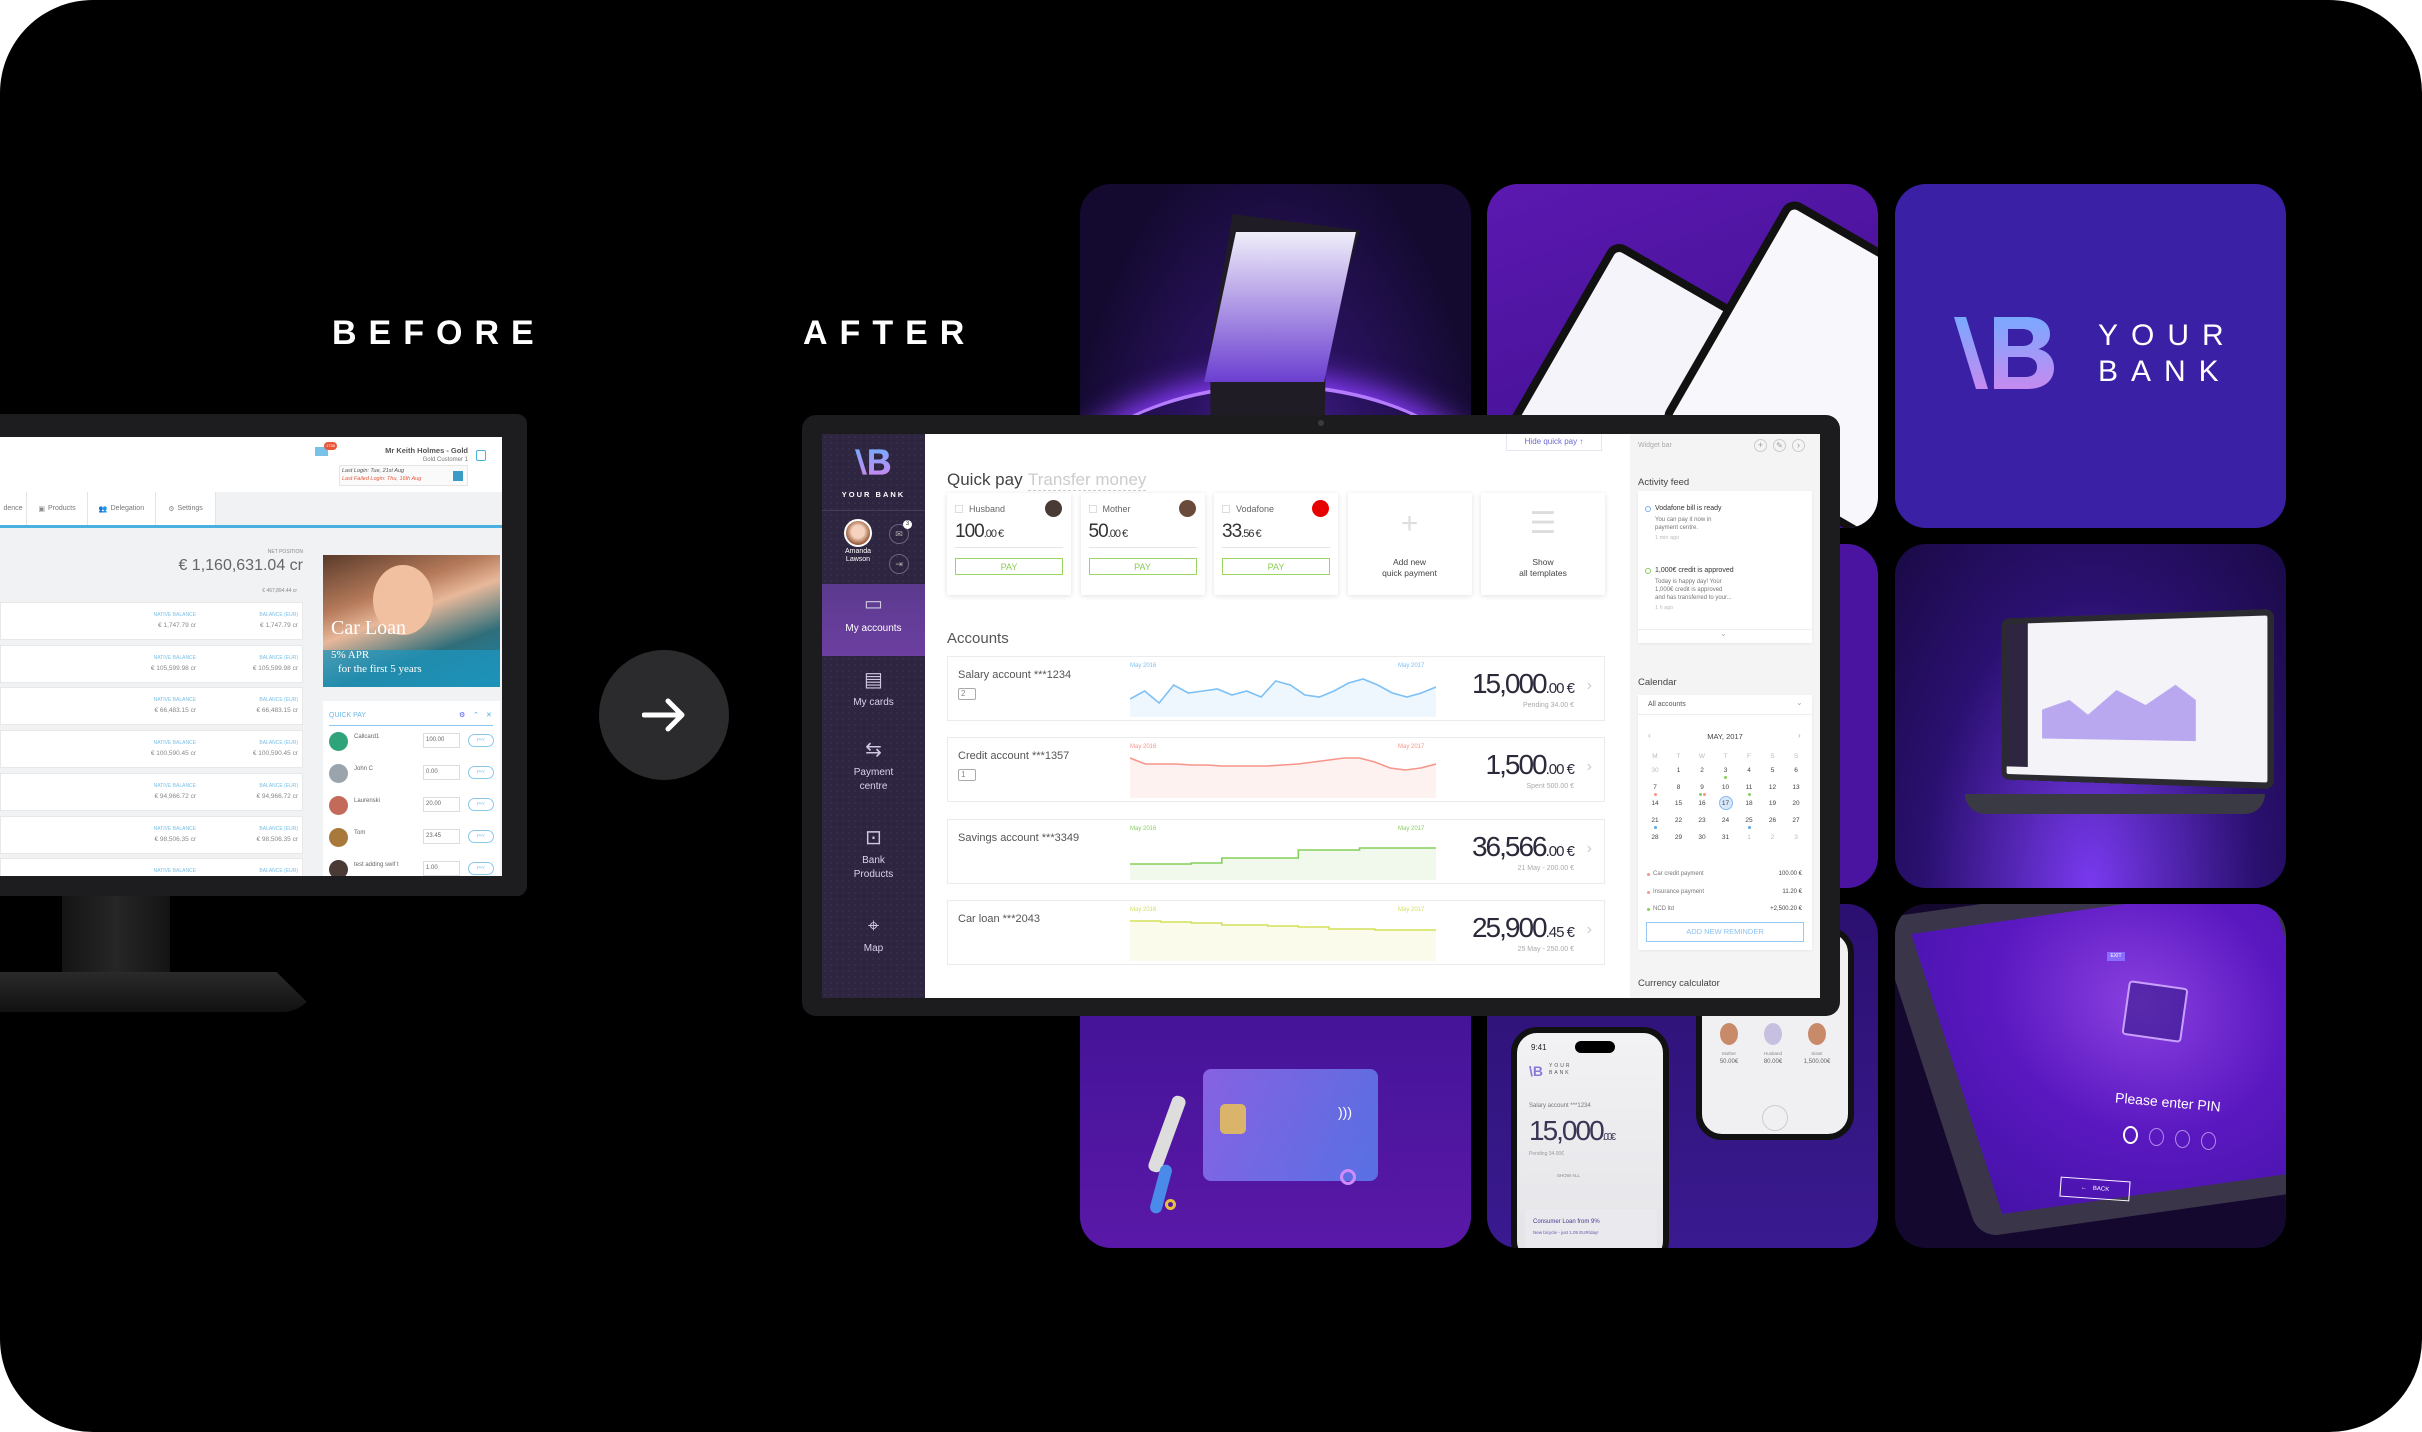  Describe the element at coordinates (873, 851) in the screenshot. I see `sidebar-item-bank-products: ⊡ Bank Products` at that location.